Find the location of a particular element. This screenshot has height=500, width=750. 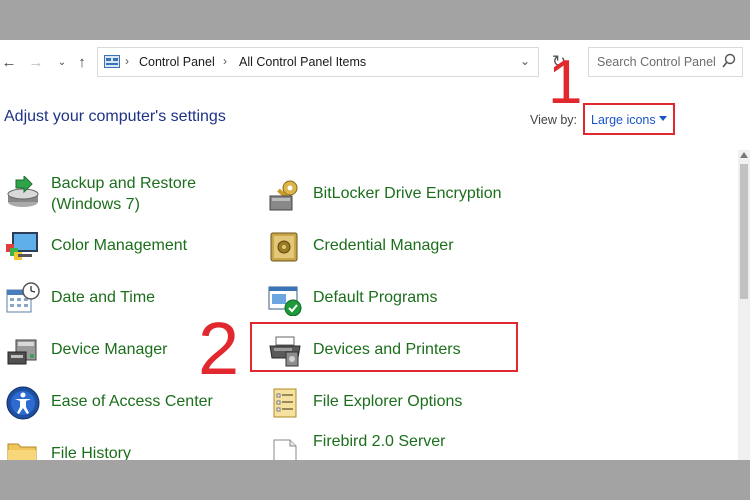

item-label: Credential Manager is located at coordinates (383, 245).